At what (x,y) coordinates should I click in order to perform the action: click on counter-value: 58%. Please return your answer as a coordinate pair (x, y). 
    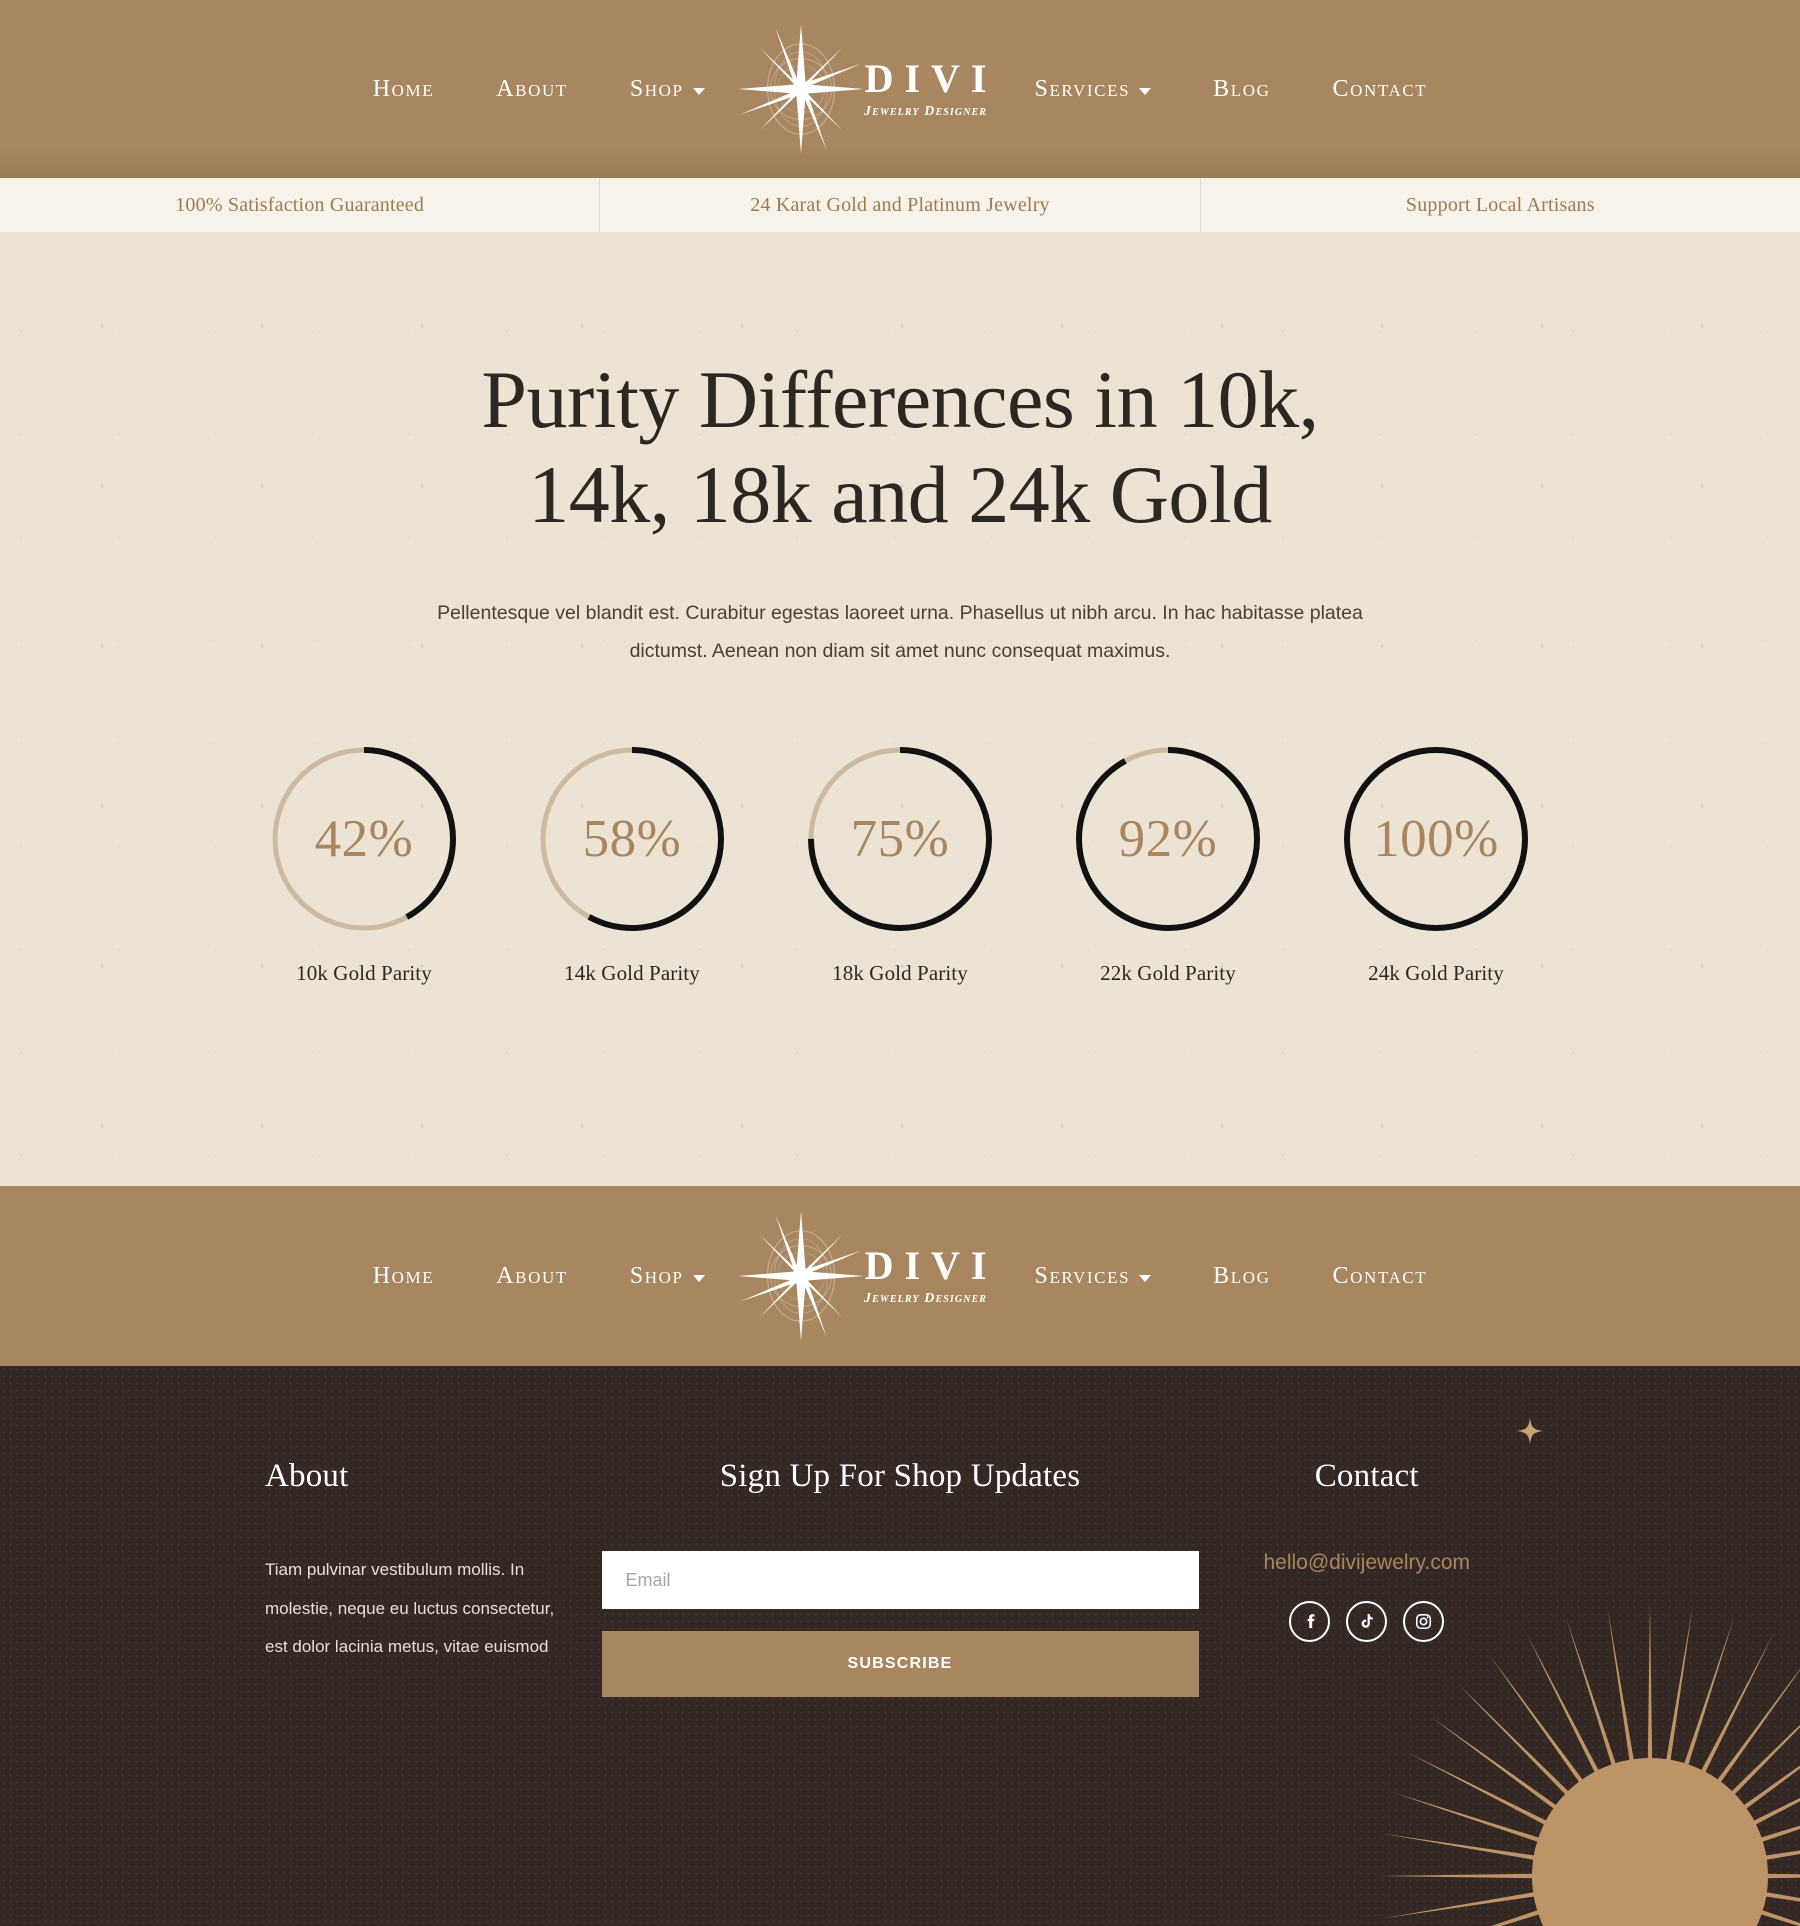
    Looking at the image, I should click on (632, 839).